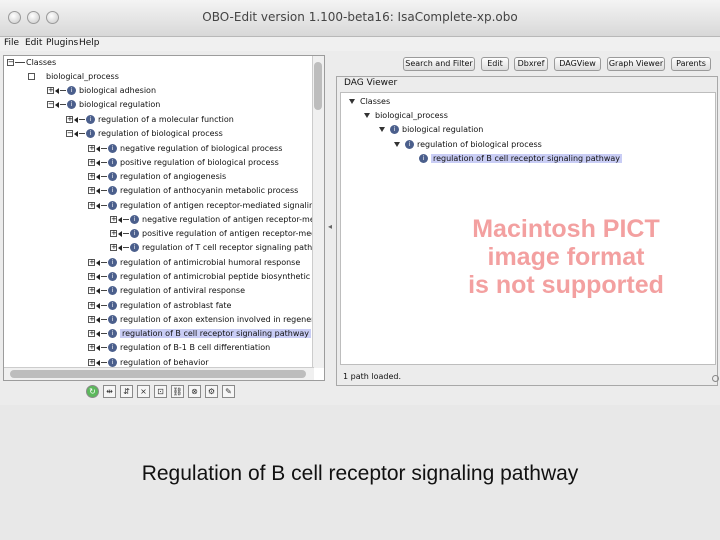 This screenshot has height=540, width=720. Describe the element at coordinates (144, 133) in the screenshot. I see `tree-row-regulation-of-biological-process: − i regulation of biological process` at that location.